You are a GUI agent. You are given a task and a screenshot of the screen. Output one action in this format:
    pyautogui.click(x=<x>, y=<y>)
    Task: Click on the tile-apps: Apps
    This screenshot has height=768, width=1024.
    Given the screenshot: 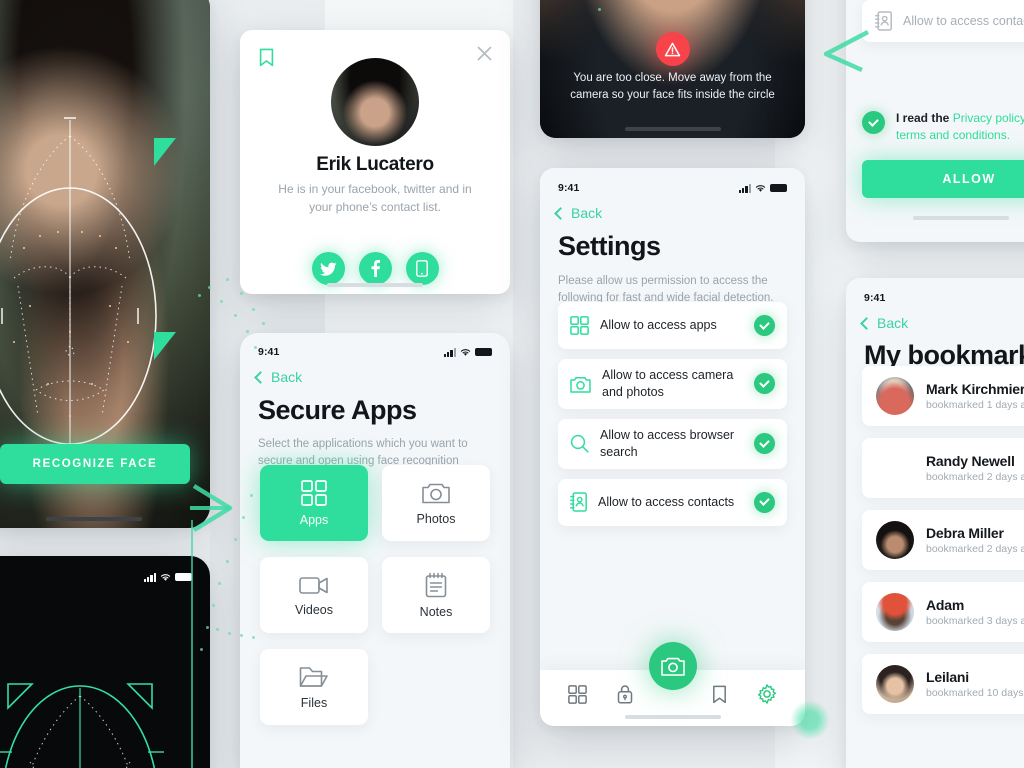 What is the action you would take?
    pyautogui.click(x=314, y=503)
    